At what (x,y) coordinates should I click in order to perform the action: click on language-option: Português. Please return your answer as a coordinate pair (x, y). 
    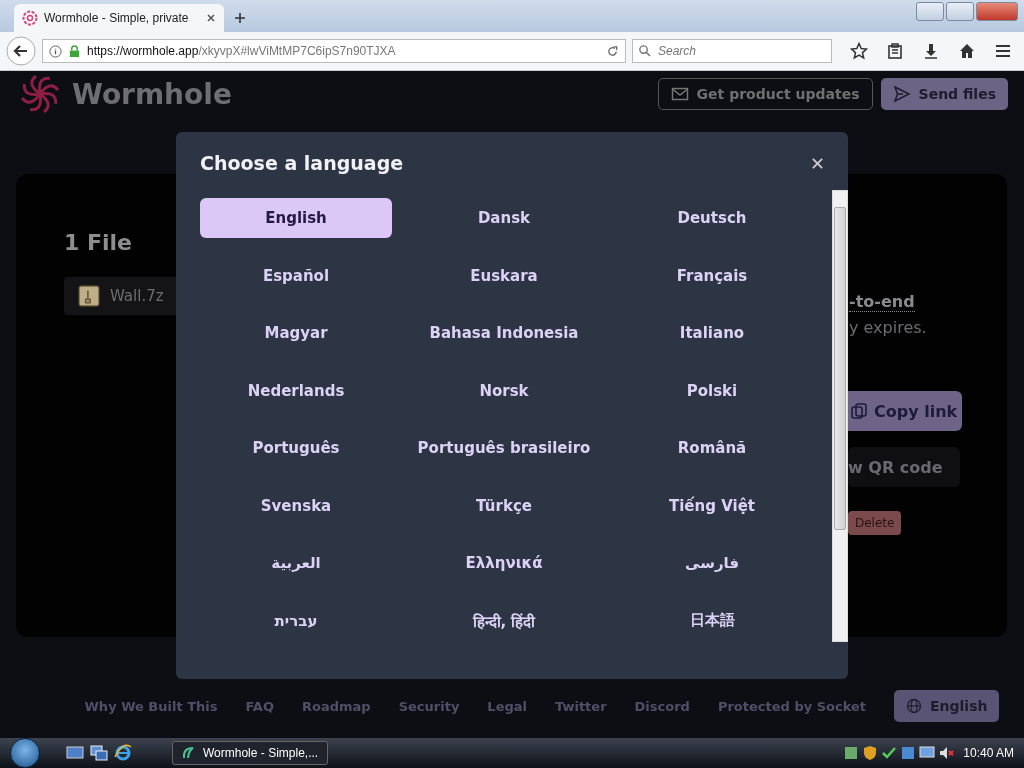
    Looking at the image, I should click on (296, 448).